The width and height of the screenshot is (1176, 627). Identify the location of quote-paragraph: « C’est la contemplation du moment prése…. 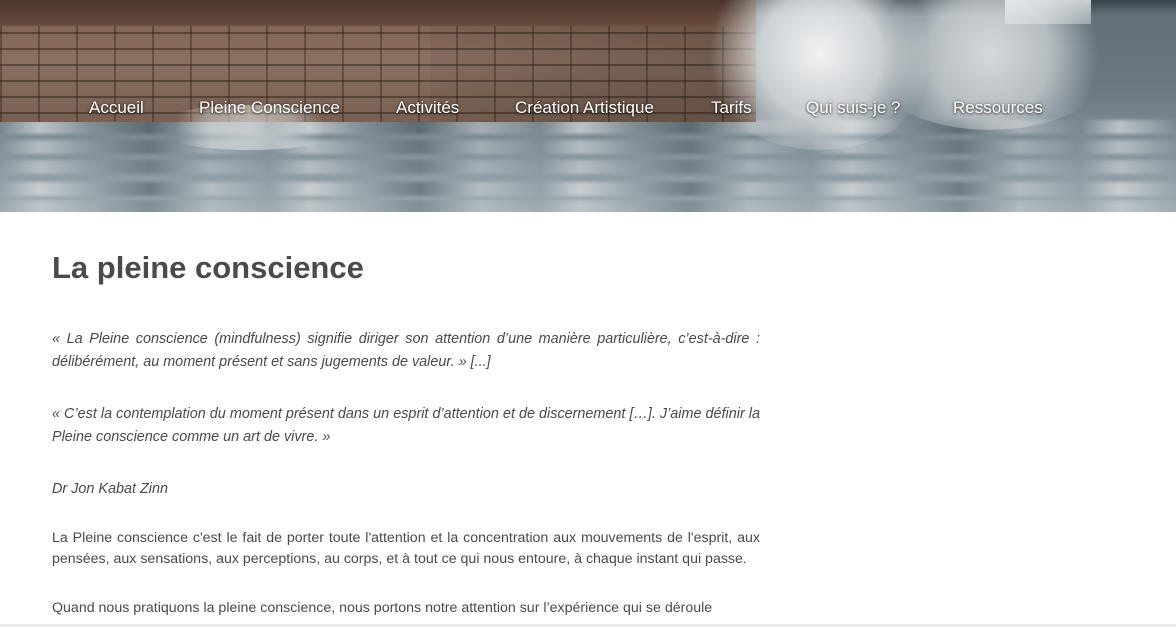
(406, 425).